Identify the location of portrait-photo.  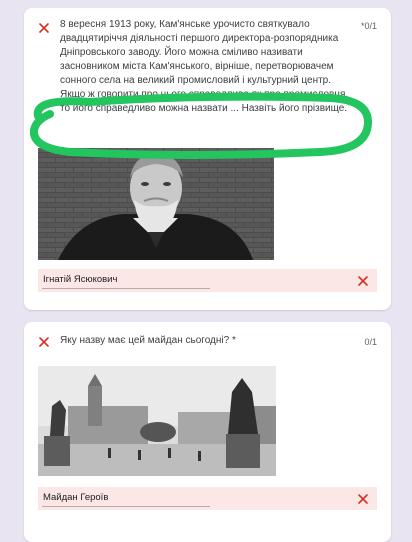
(156, 204).